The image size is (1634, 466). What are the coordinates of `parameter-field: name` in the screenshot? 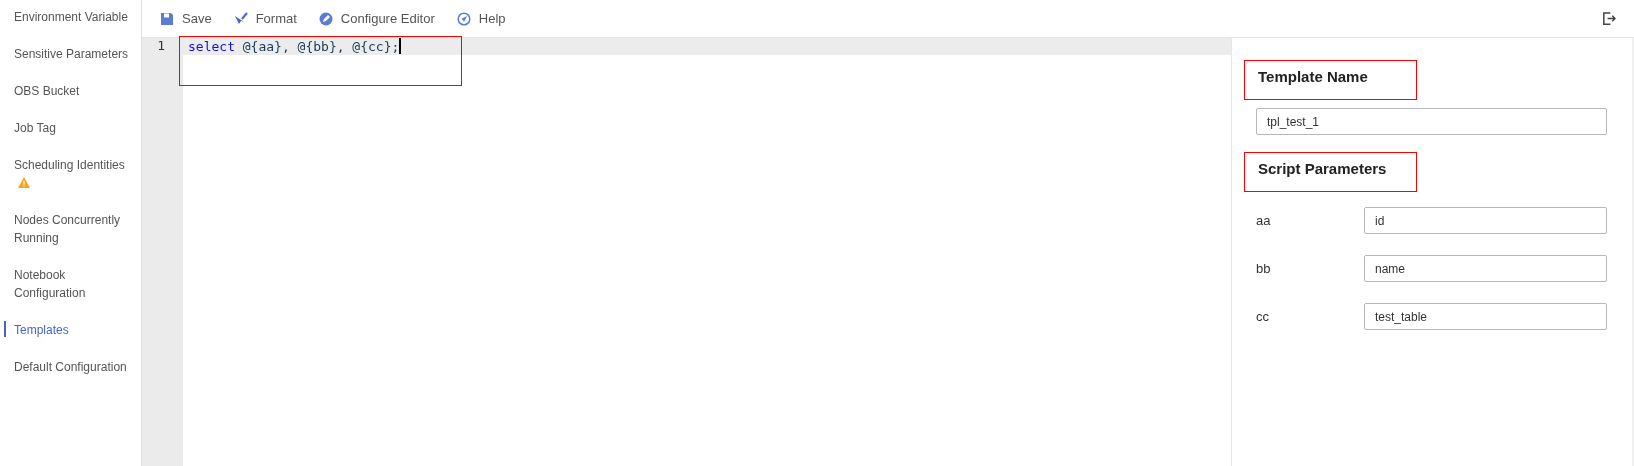 It's located at (1485, 268).